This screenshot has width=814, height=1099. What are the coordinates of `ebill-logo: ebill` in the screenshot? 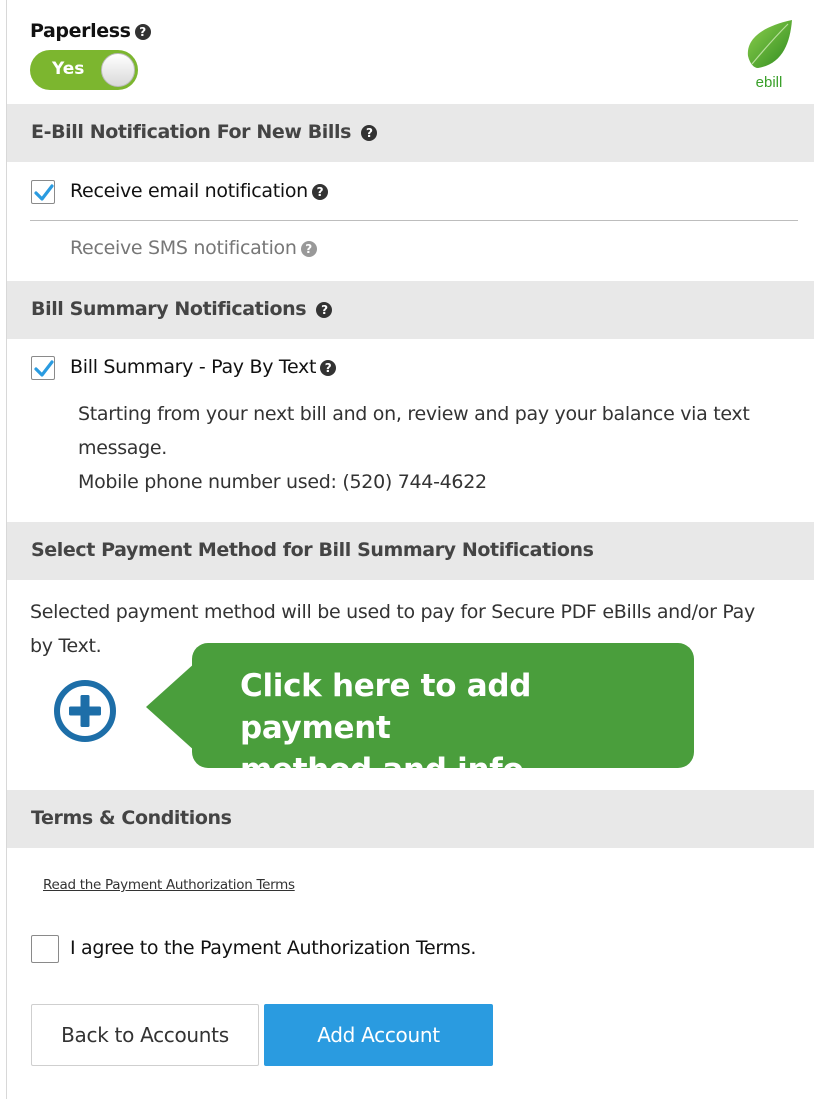 It's located at (769, 54).